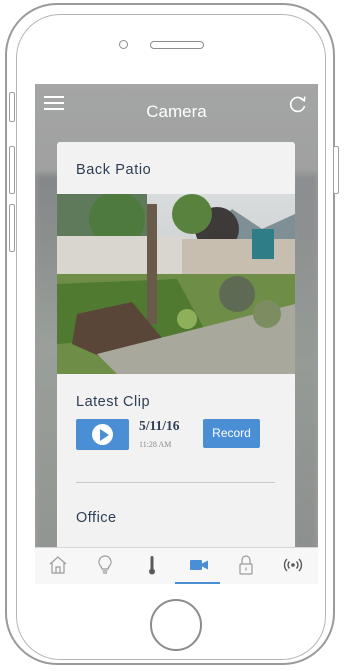 Image resolution: width=344 pixels, height=671 pixels. Describe the element at coordinates (12, 228) in the screenshot. I see `volume-down-button` at that location.